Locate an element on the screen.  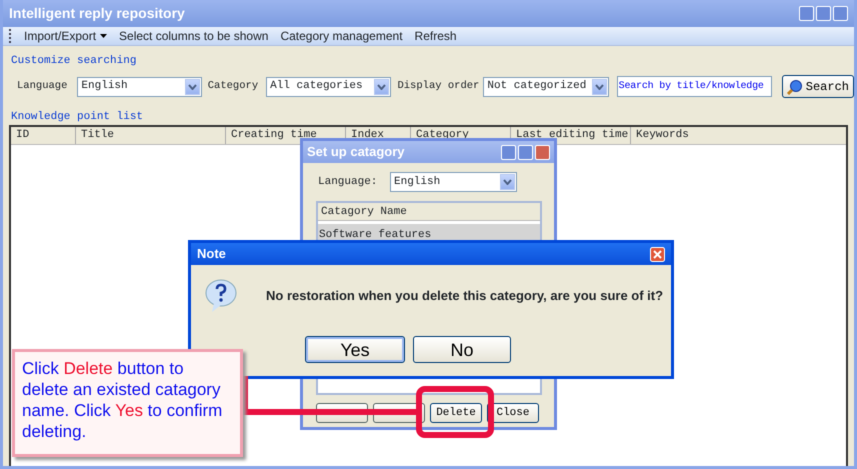
dialog-title: Set up catagory is located at coordinates (356, 152).